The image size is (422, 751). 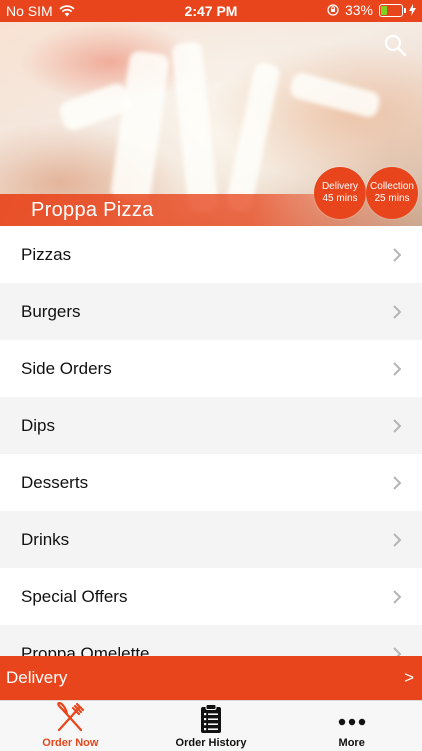 I want to click on delivery-mode-bar: Delivery >, so click(x=211, y=678).